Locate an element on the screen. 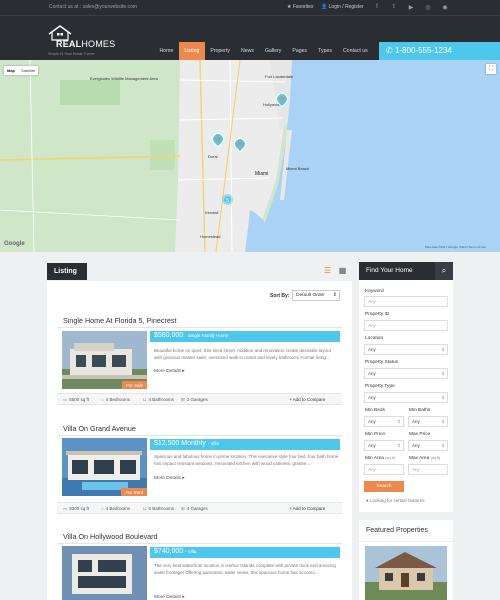  nav-gallery: Gallery is located at coordinates (272, 51).